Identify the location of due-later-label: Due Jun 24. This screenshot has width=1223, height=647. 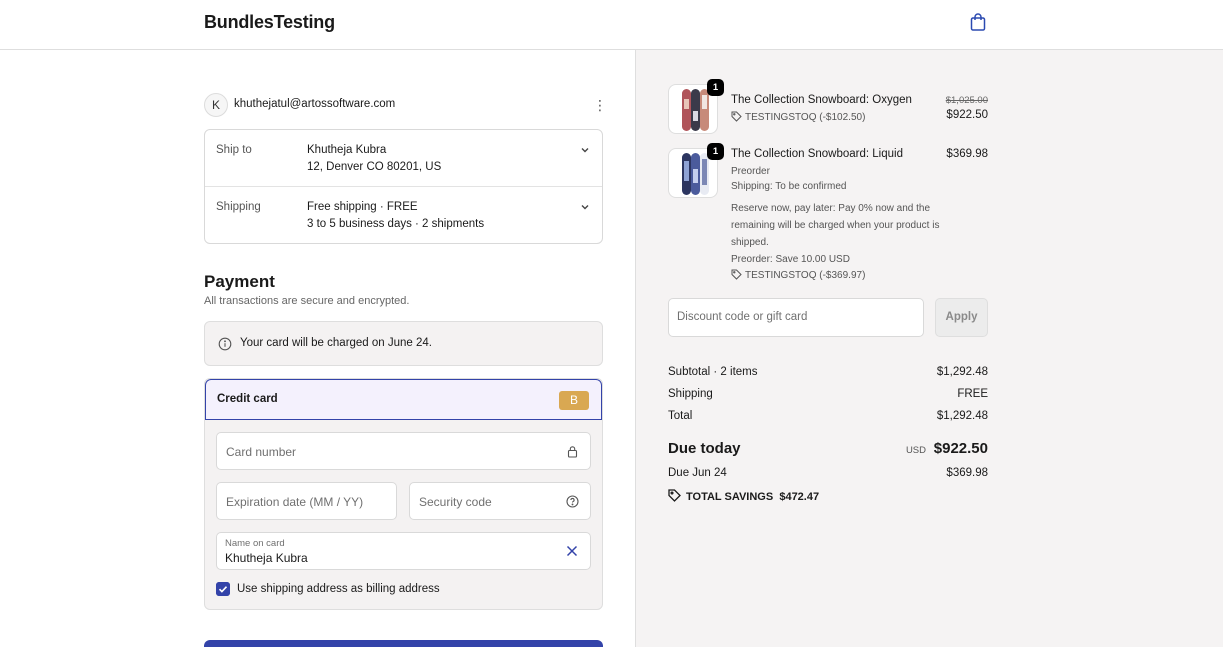
(697, 473).